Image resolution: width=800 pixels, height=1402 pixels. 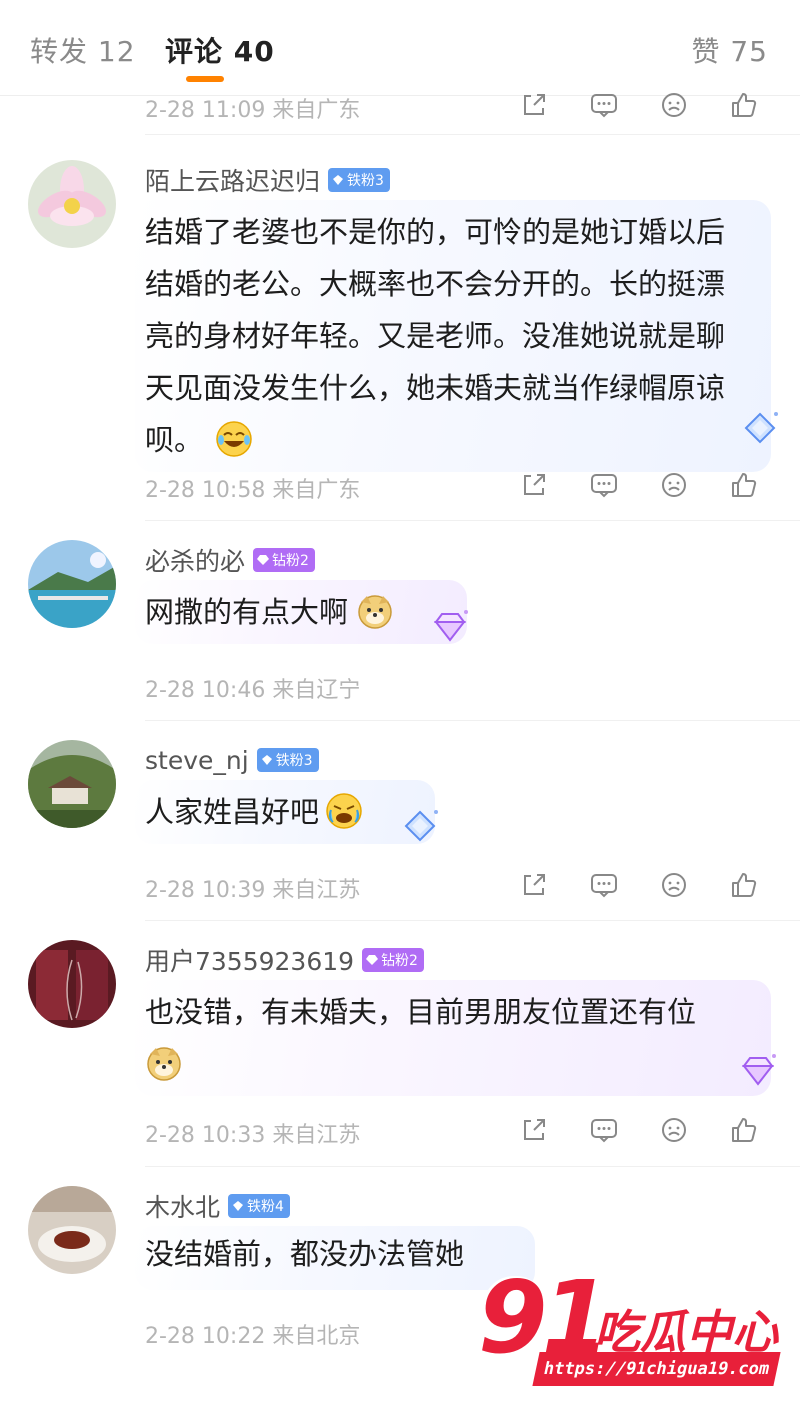 I want to click on comment-text-line: 结婚了老婆也不是你的，可怜的是她订婚以后, so click(x=435, y=232).